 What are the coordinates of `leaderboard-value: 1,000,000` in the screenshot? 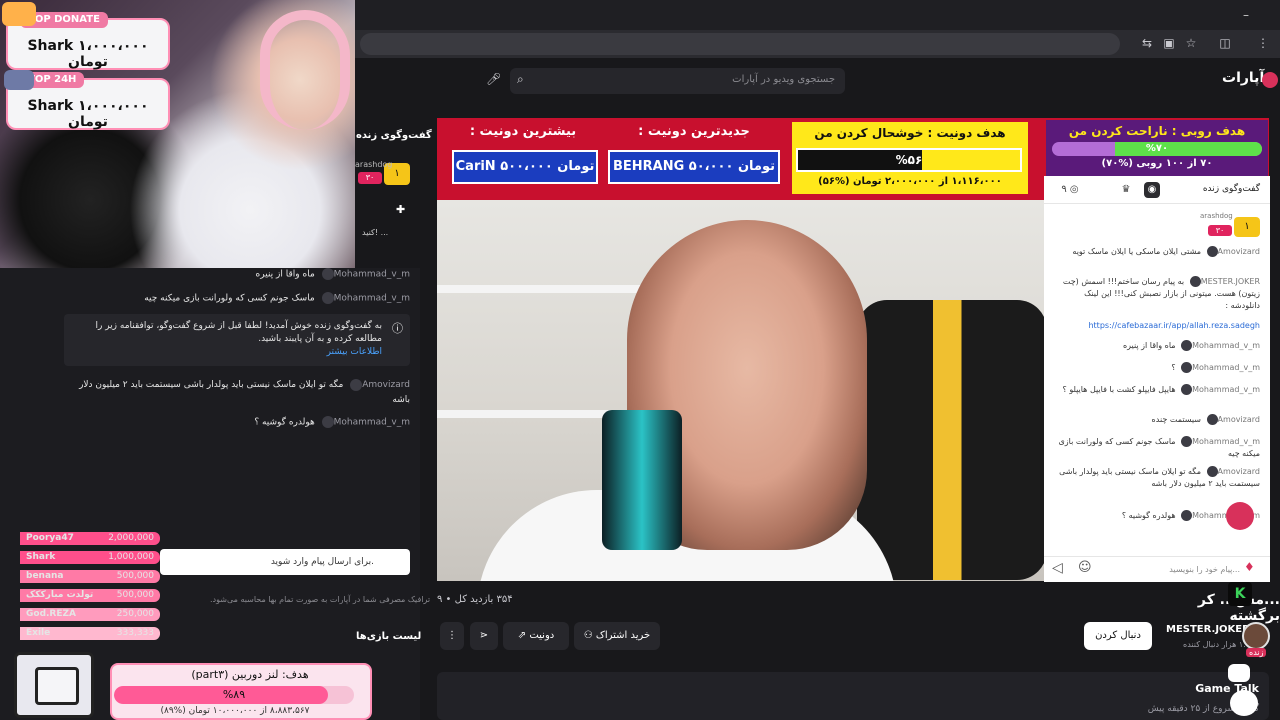 It's located at (131, 557).